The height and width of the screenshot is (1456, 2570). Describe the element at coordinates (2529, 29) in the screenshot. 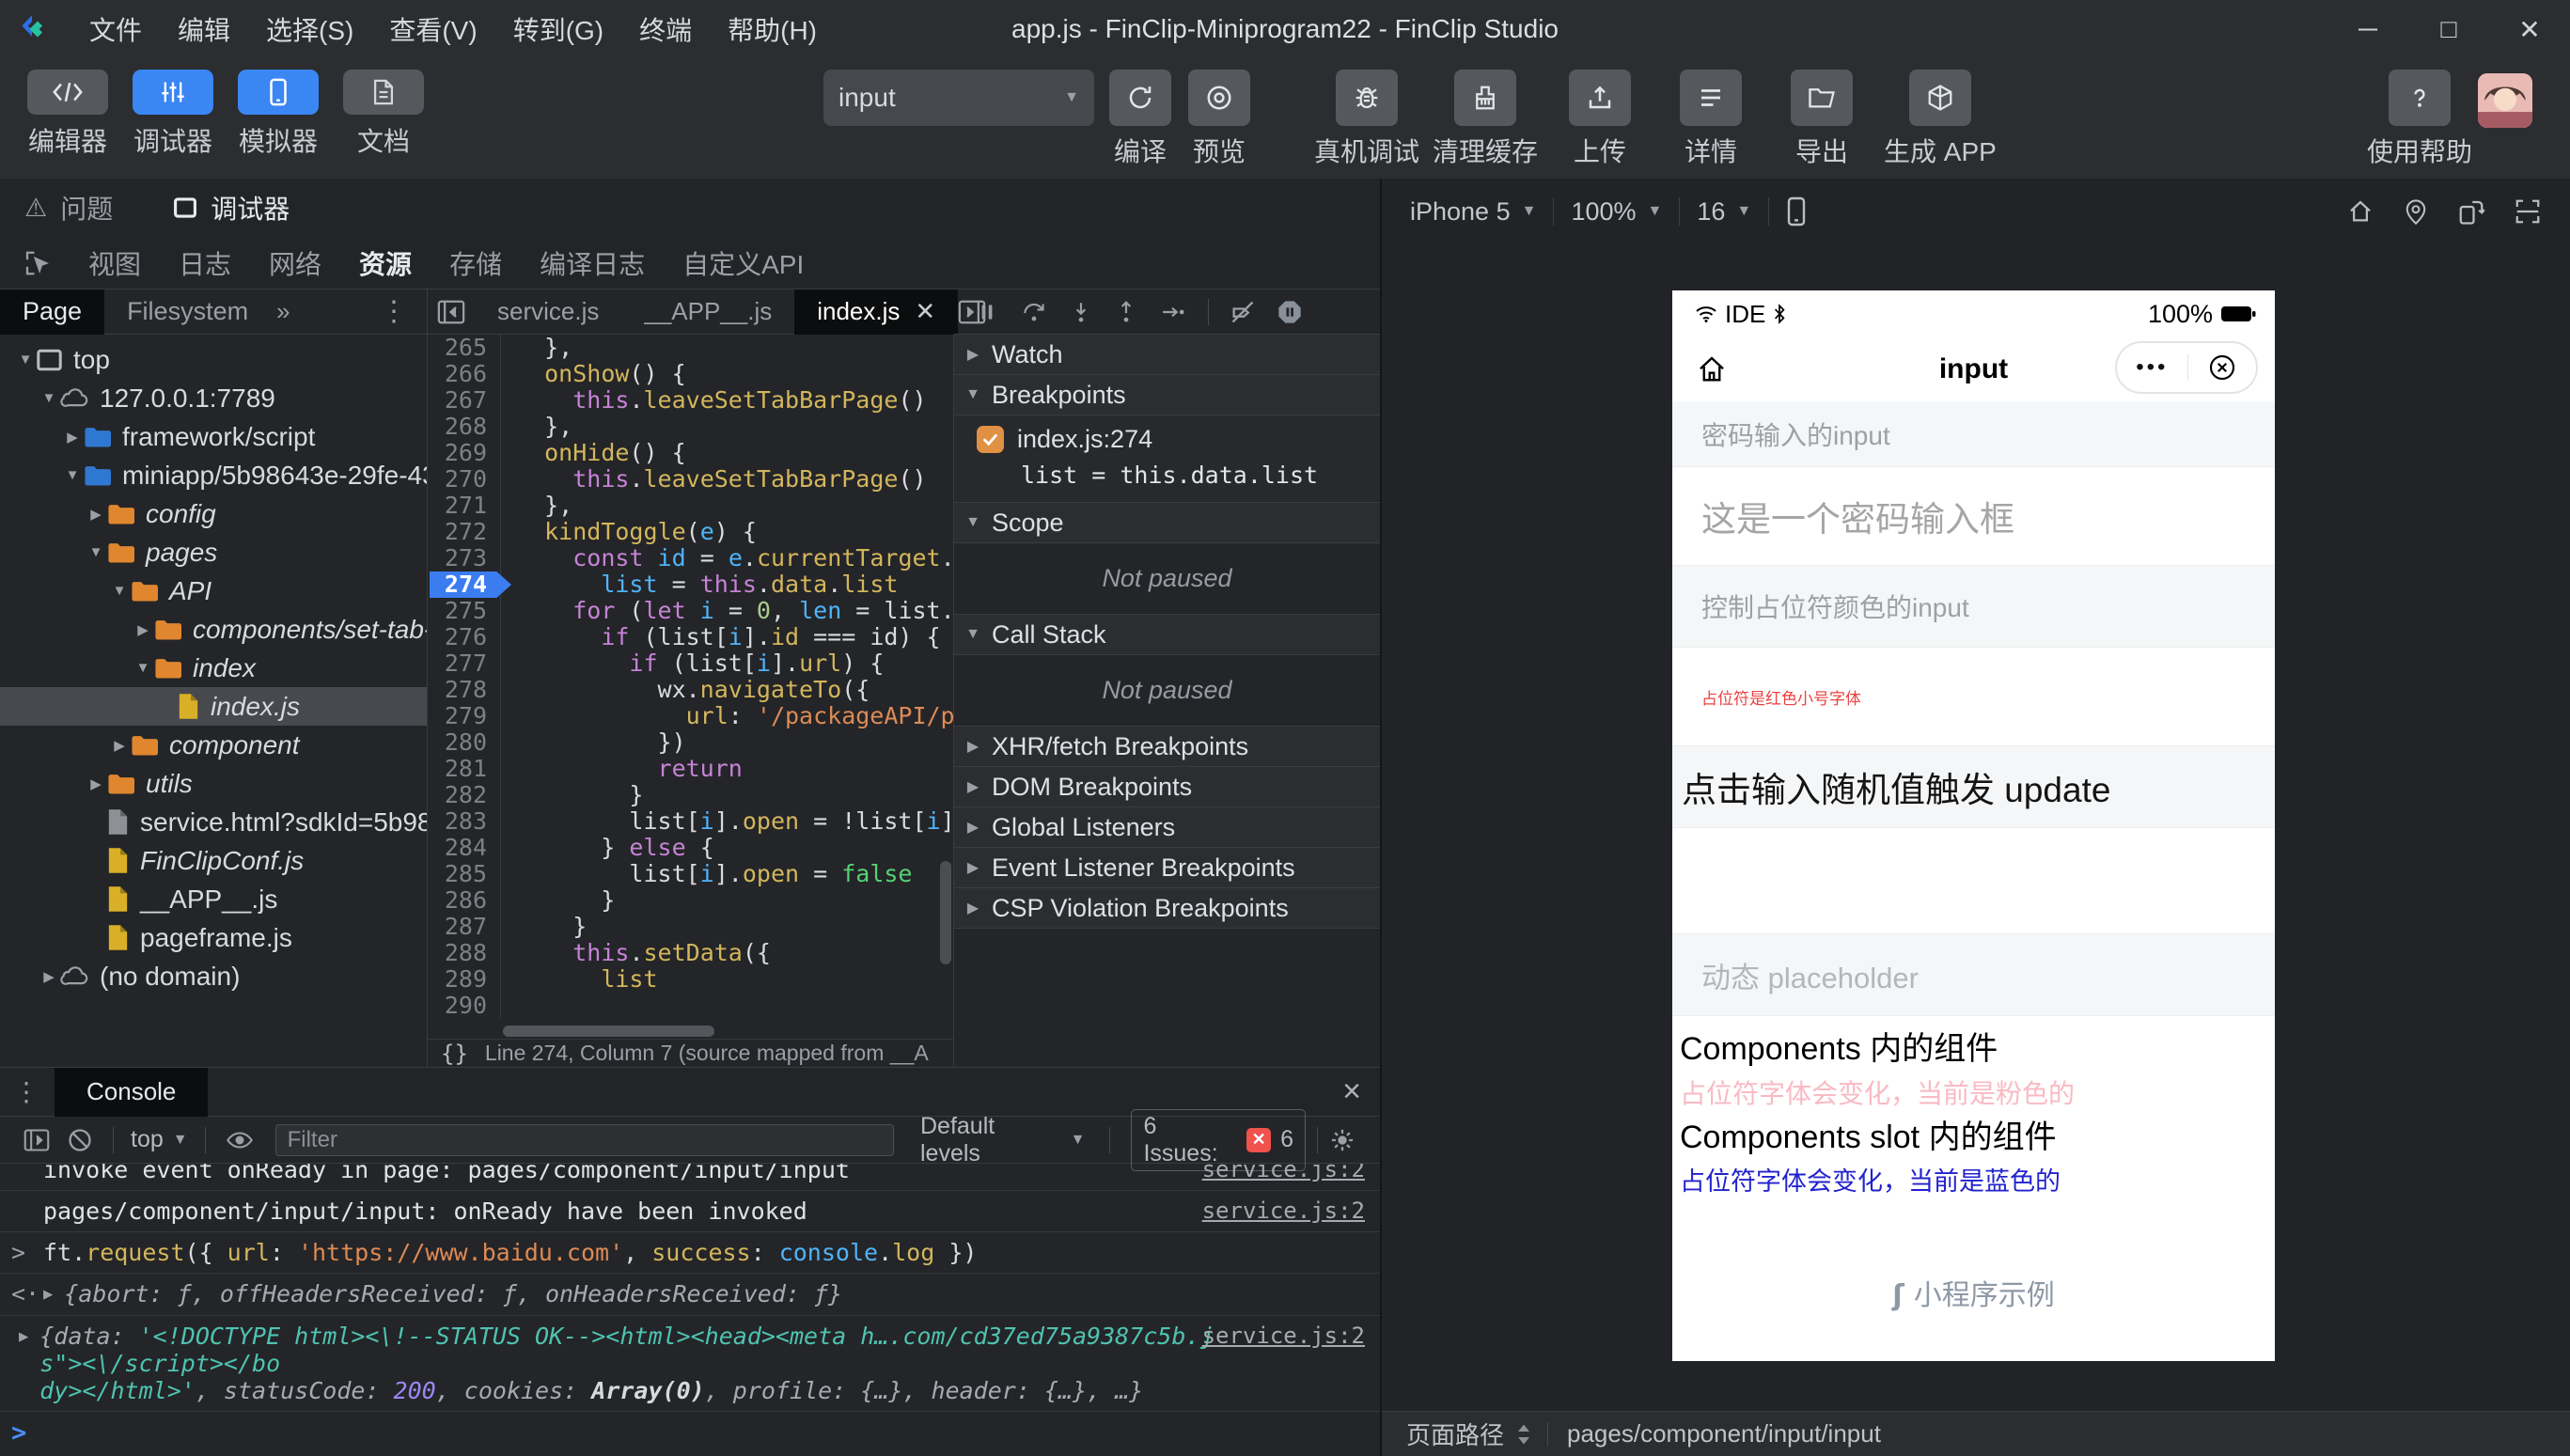

I see `close-button: ✕` at that location.